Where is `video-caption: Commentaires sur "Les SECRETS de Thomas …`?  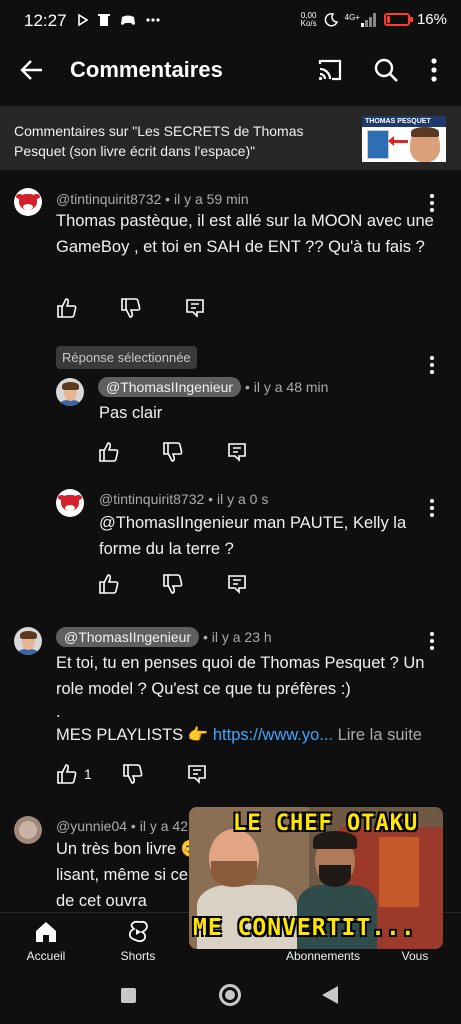 video-caption: Commentaires sur "Les SECRETS de Thomas … is located at coordinates (159, 141).